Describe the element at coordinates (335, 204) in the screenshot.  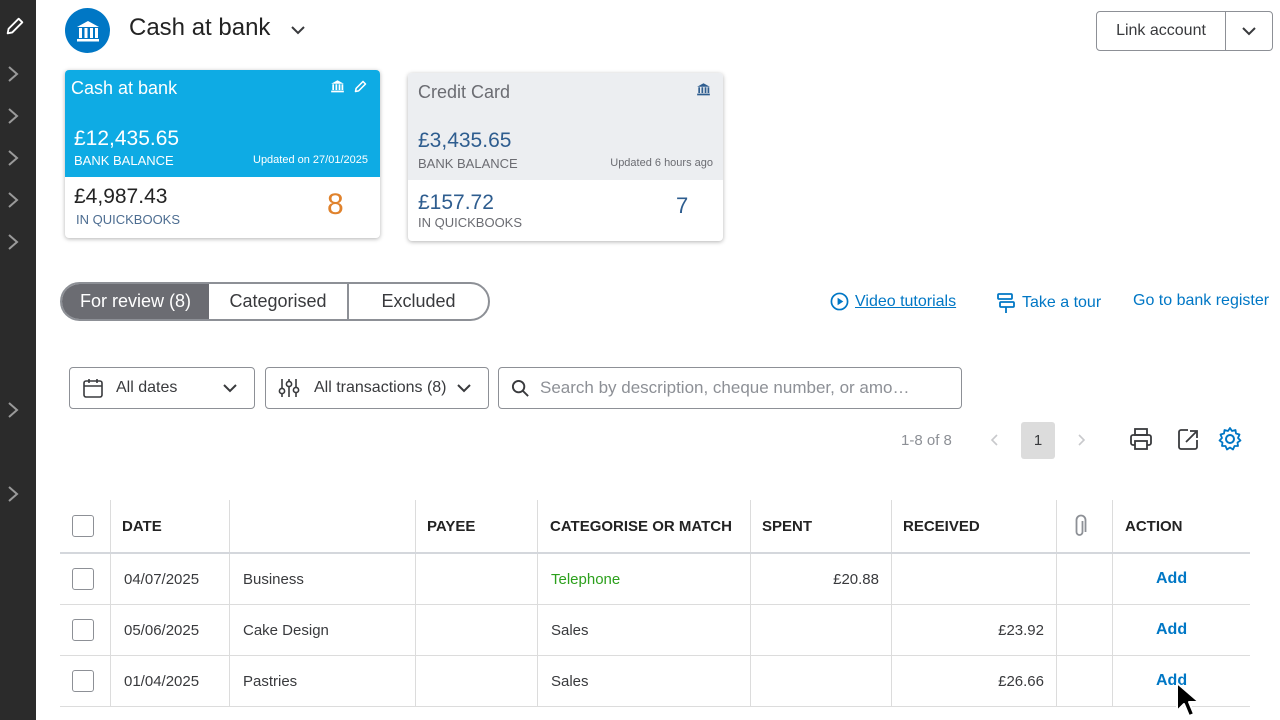
I see `card-pending-count: 8` at that location.